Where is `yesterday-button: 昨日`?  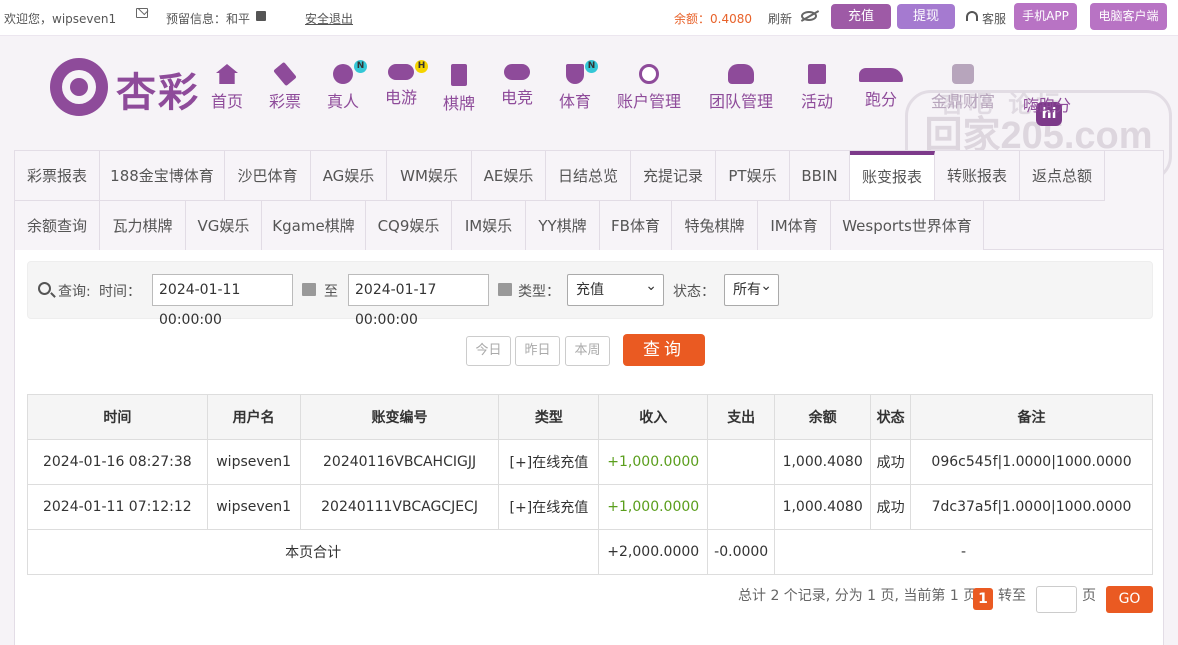
yesterday-button: 昨日 is located at coordinates (537, 351).